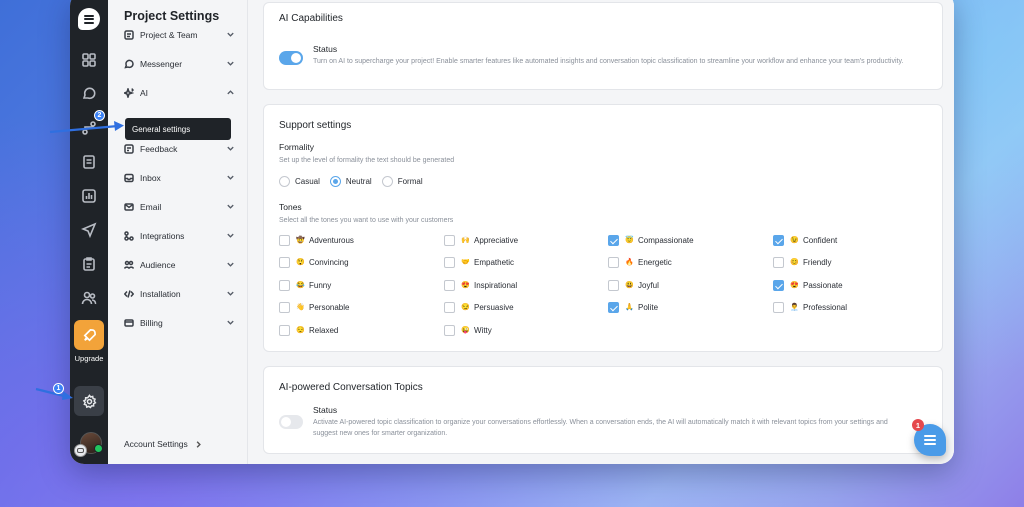  What do you see at coordinates (89, 19) in the screenshot?
I see `app-logo-icon` at bounding box center [89, 19].